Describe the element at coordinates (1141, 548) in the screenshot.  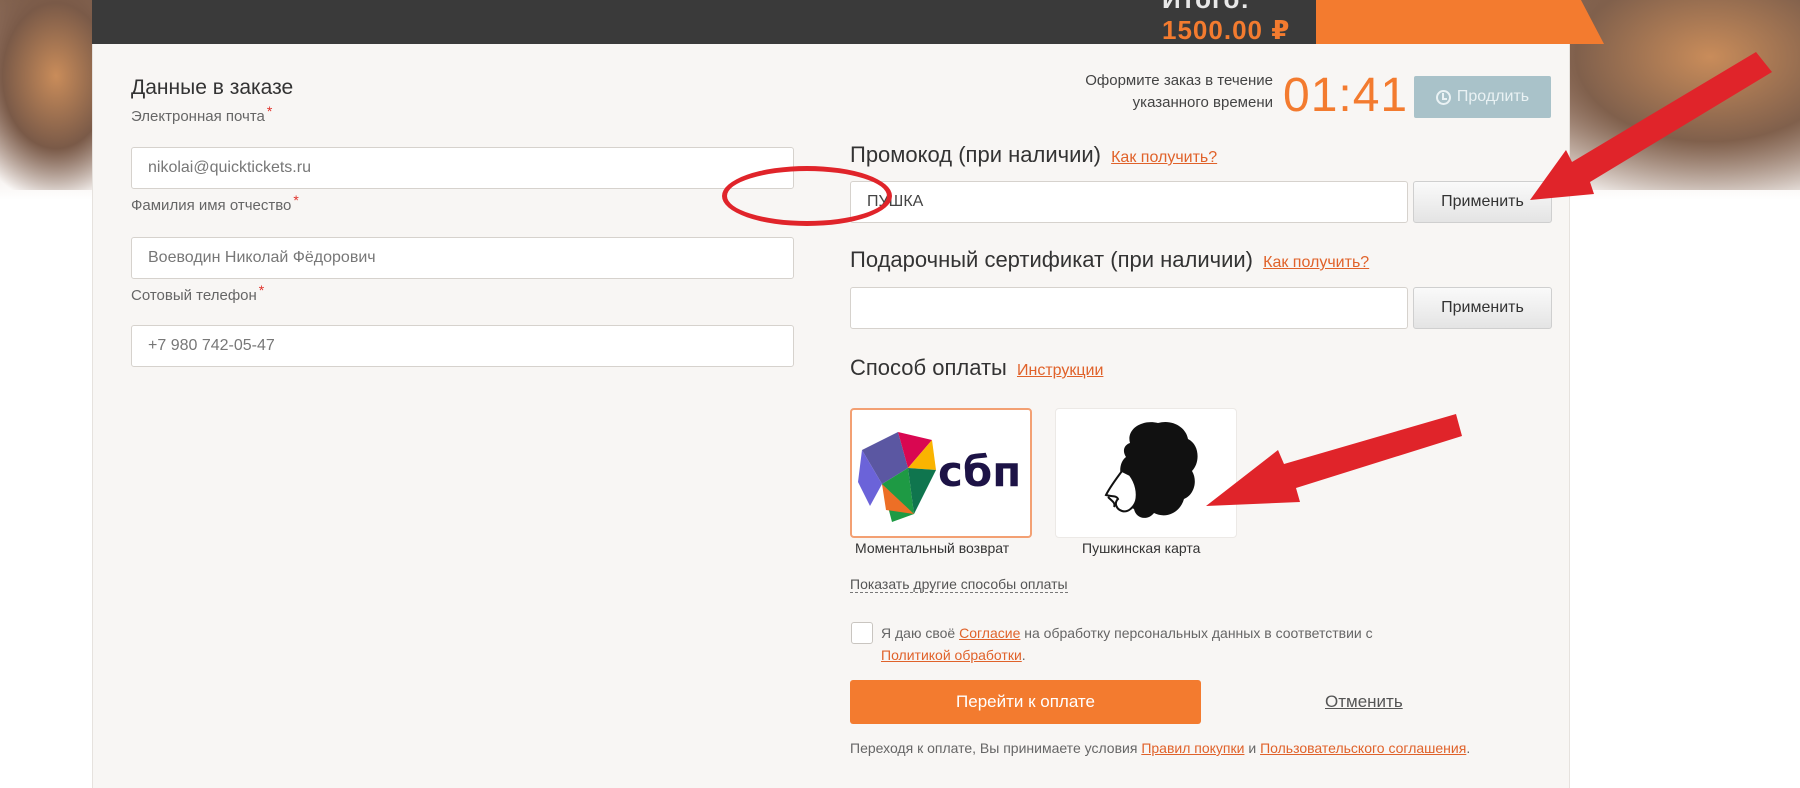
I see `payment-caption-pushkin-card: Пушкинская карта` at that location.